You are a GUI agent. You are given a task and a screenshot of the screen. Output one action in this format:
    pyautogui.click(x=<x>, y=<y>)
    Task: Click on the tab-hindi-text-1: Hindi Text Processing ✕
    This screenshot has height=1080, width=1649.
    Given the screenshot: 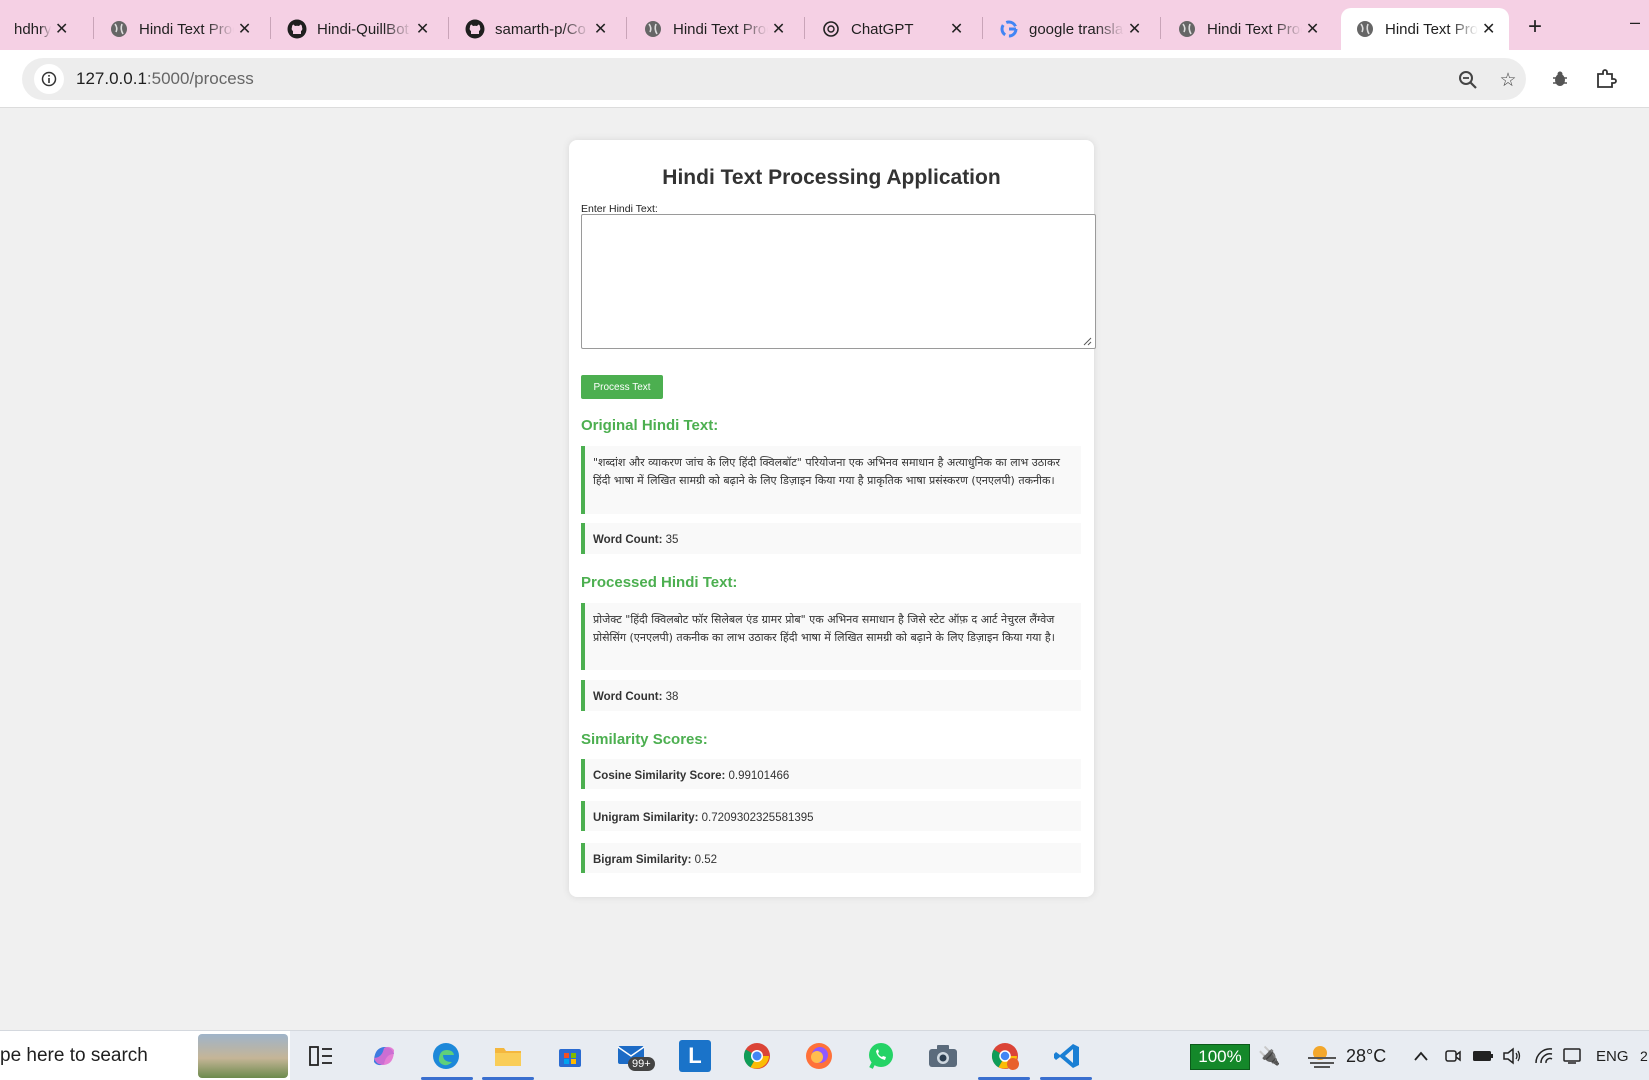 What is the action you would take?
    pyautogui.click(x=180, y=29)
    